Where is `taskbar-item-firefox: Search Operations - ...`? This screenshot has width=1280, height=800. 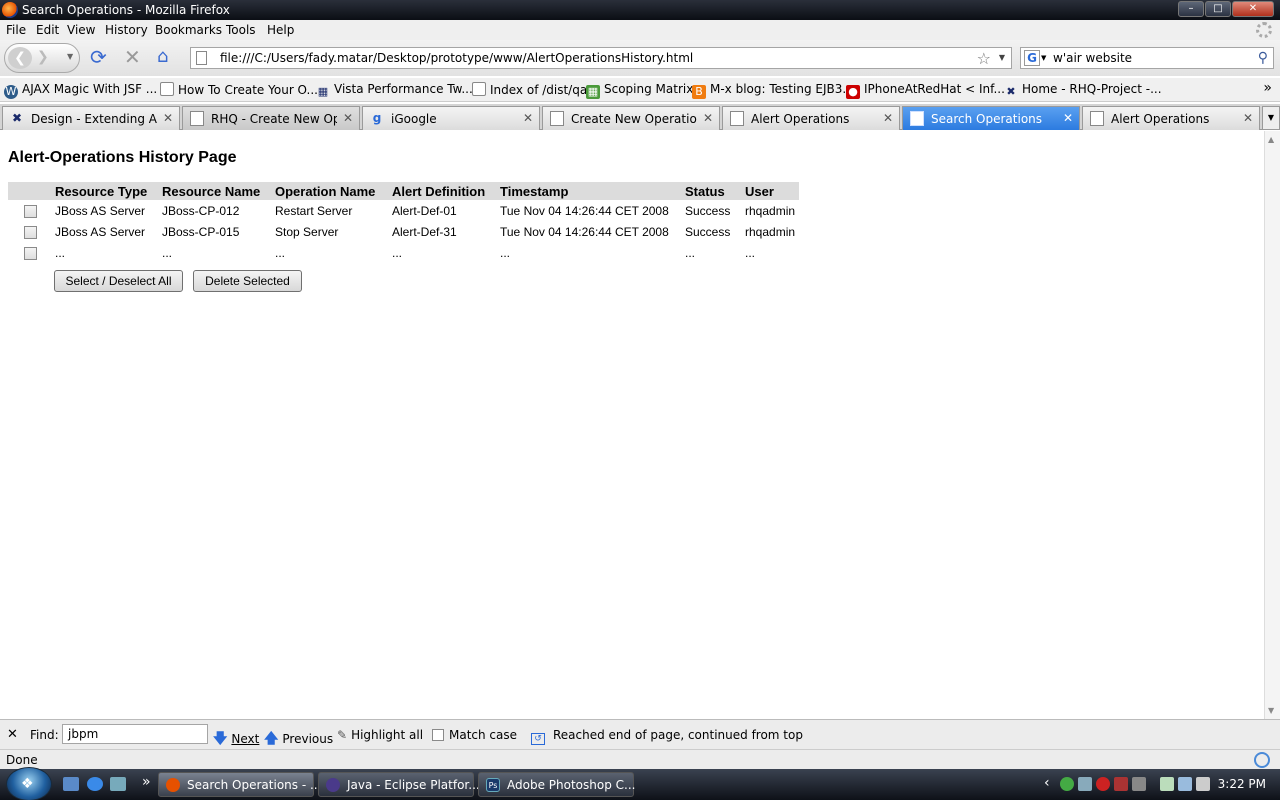
taskbar-item-firefox: Search Operations - ... is located at coordinates (239, 784).